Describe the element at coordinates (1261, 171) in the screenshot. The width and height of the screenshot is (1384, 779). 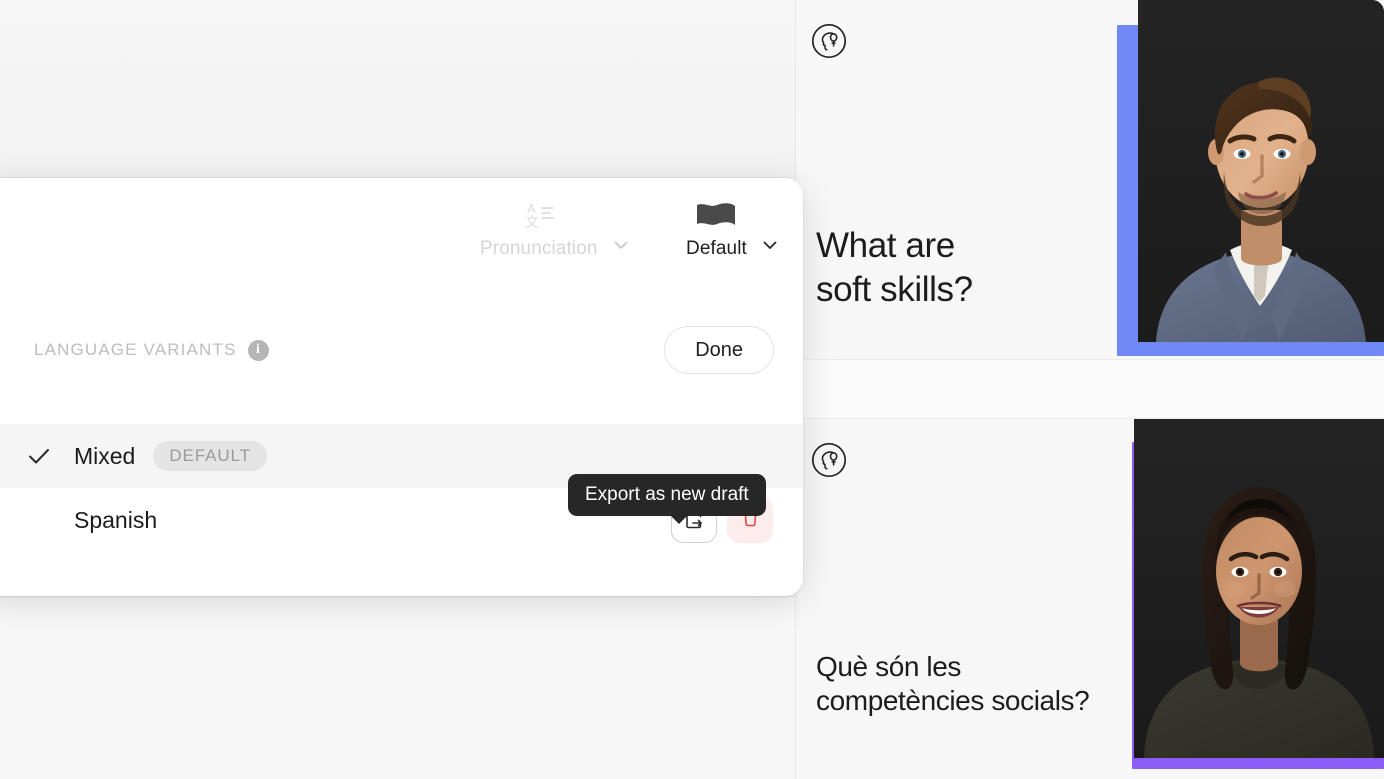
I see `male-presenter-photo` at that location.